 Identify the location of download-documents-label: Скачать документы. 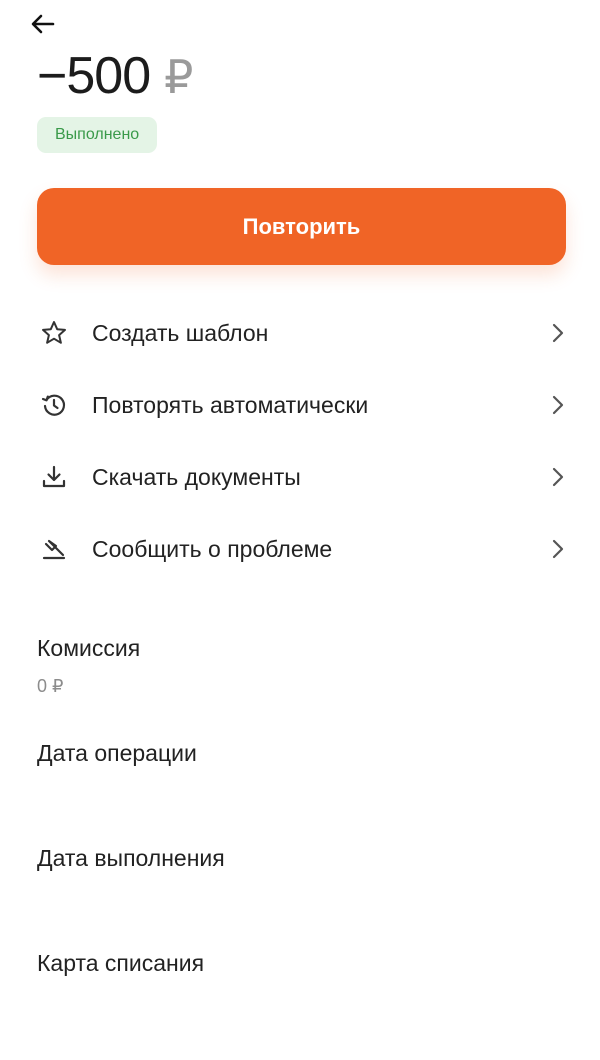
(196, 476).